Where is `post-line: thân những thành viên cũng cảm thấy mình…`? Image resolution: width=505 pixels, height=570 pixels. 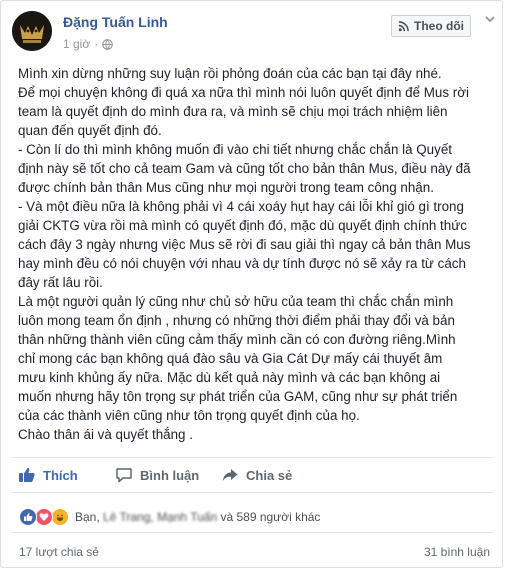
post-line: thân những thành viên cũng cảm thấy mình… is located at coordinates (237, 339).